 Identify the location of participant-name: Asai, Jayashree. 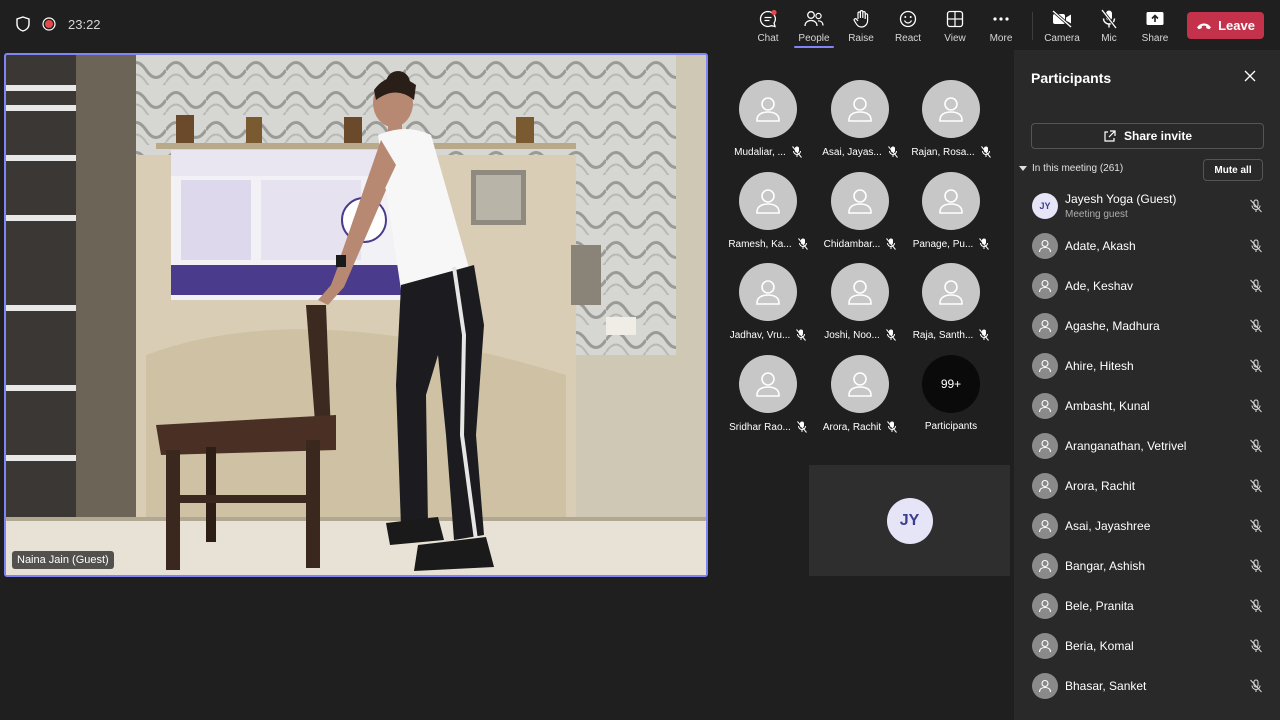
(1108, 526).